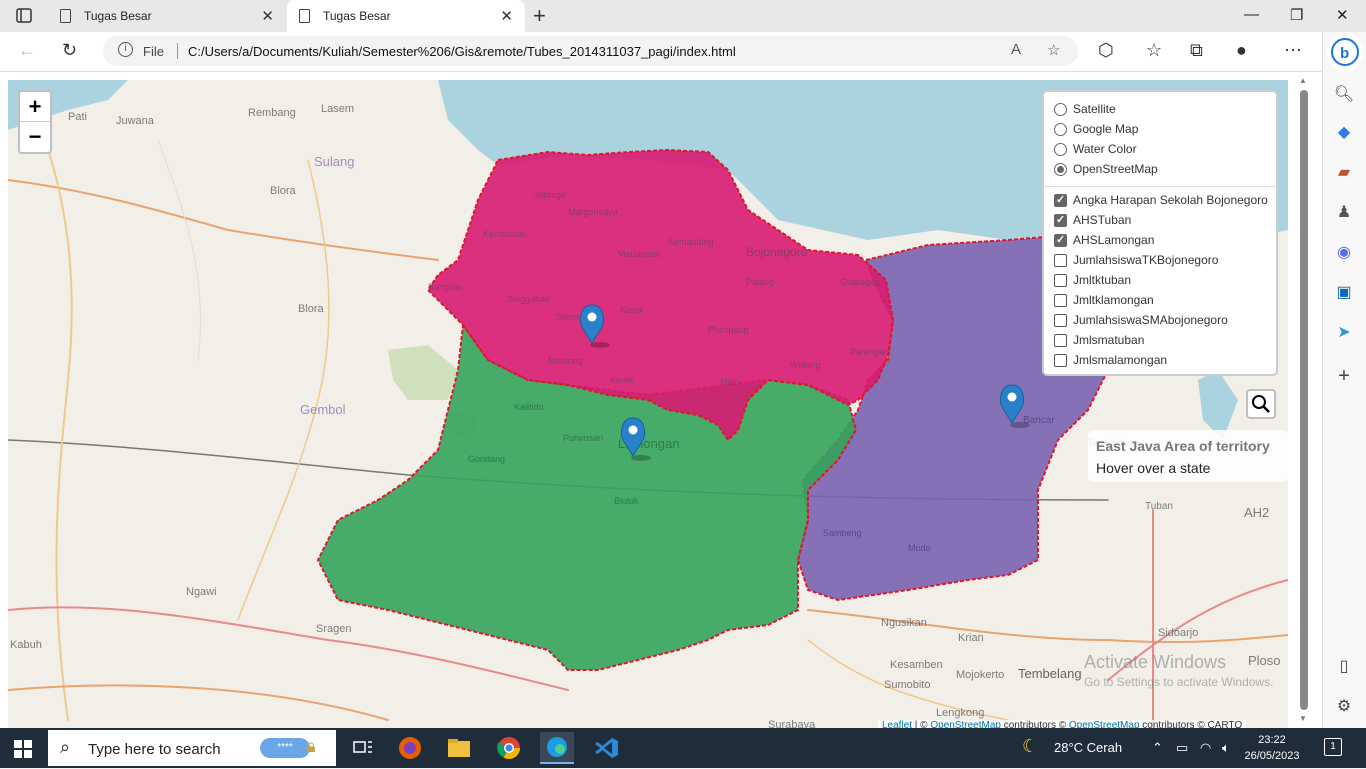 Image resolution: width=1366 pixels, height=769 pixels. I want to click on zoom-out-button: −, so click(35, 137).